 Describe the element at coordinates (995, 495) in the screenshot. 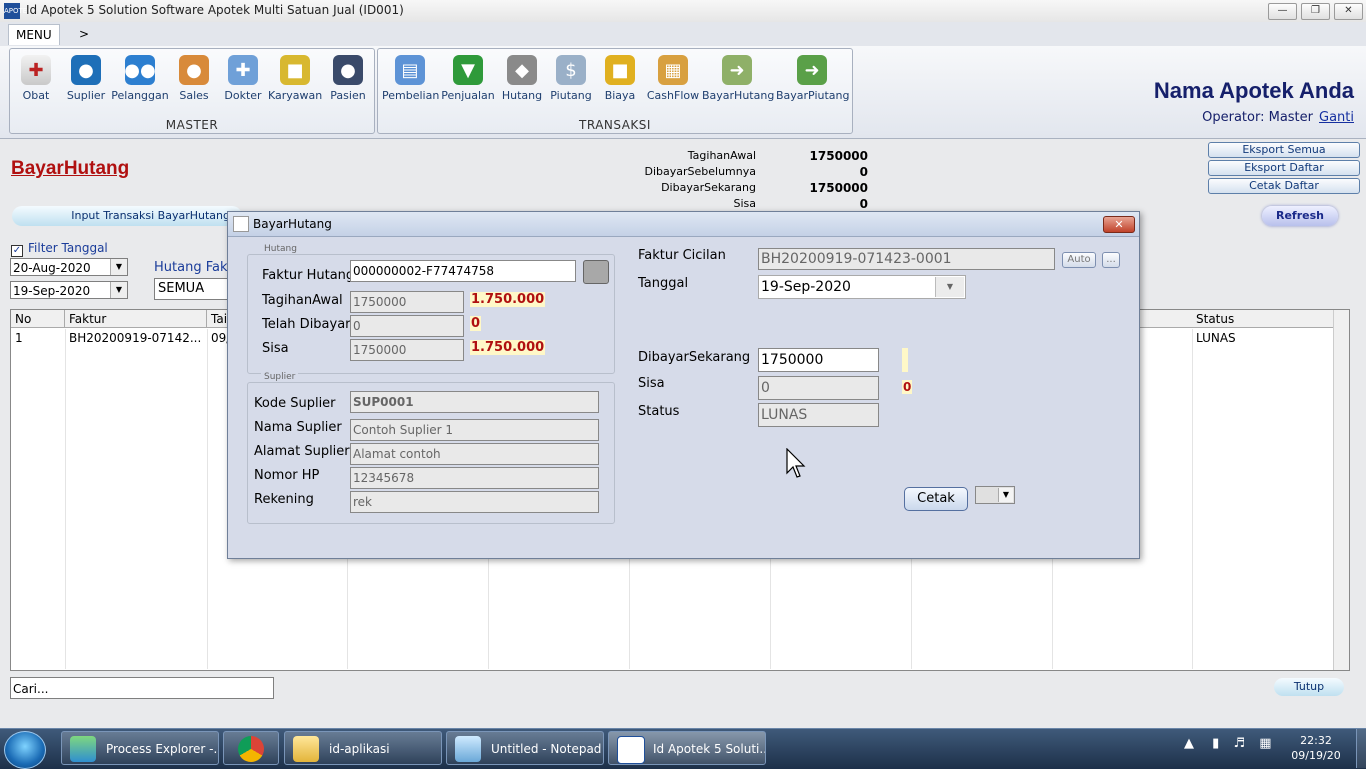

I see `print-option-select: ▼` at that location.